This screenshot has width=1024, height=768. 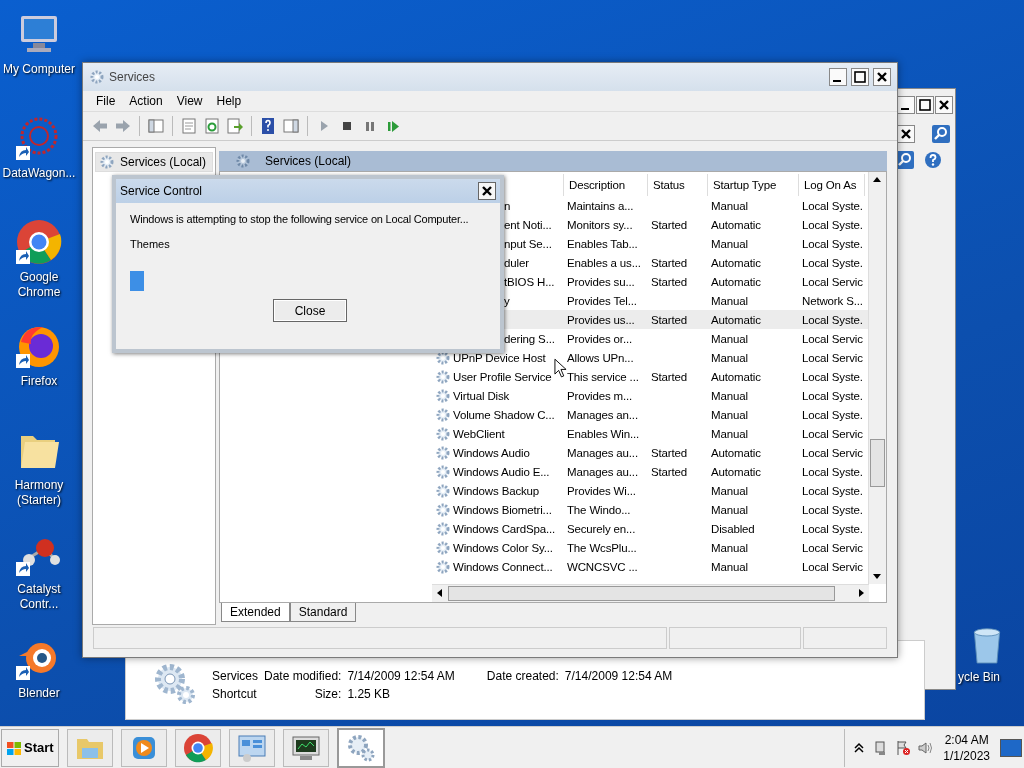 What do you see at coordinates (522, 676) in the screenshot?
I see `field-label: Date created:` at bounding box center [522, 676].